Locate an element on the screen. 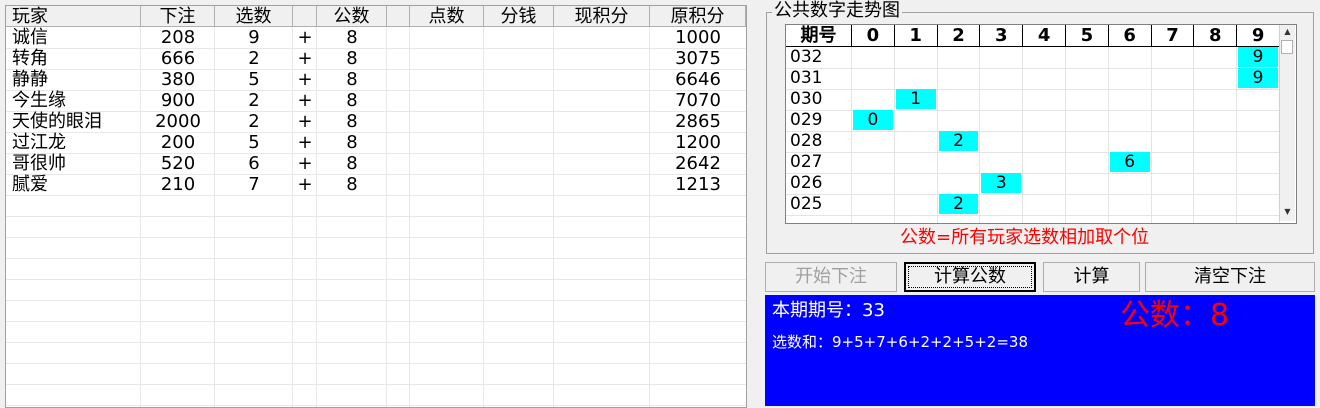 This screenshot has width=1320, height=408. trend-header-digit: 8 is located at coordinates (1216, 36).